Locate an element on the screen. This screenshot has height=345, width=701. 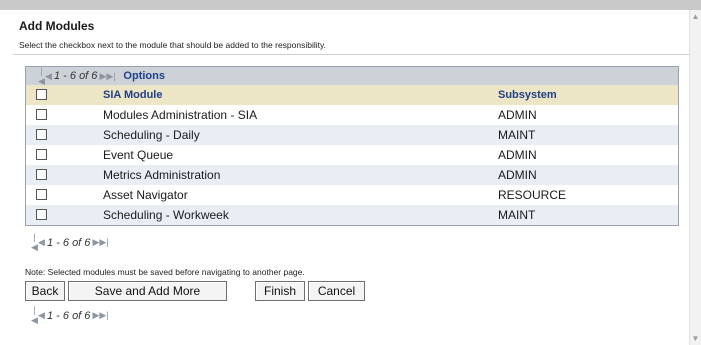
options-link: Options is located at coordinates (144, 76).